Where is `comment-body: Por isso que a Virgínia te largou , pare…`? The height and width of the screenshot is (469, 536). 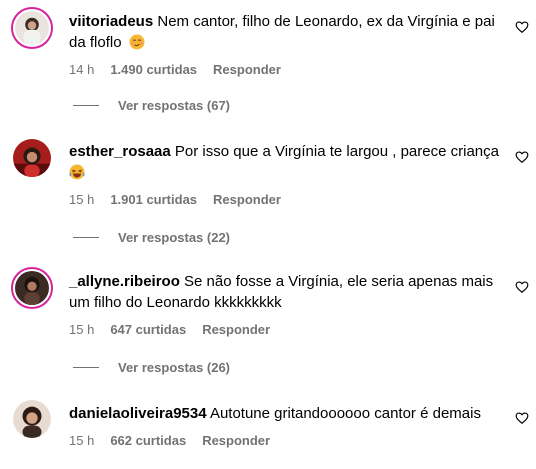
comment-body: Por isso que a Virgínia te largou , pare… is located at coordinates (336, 151).